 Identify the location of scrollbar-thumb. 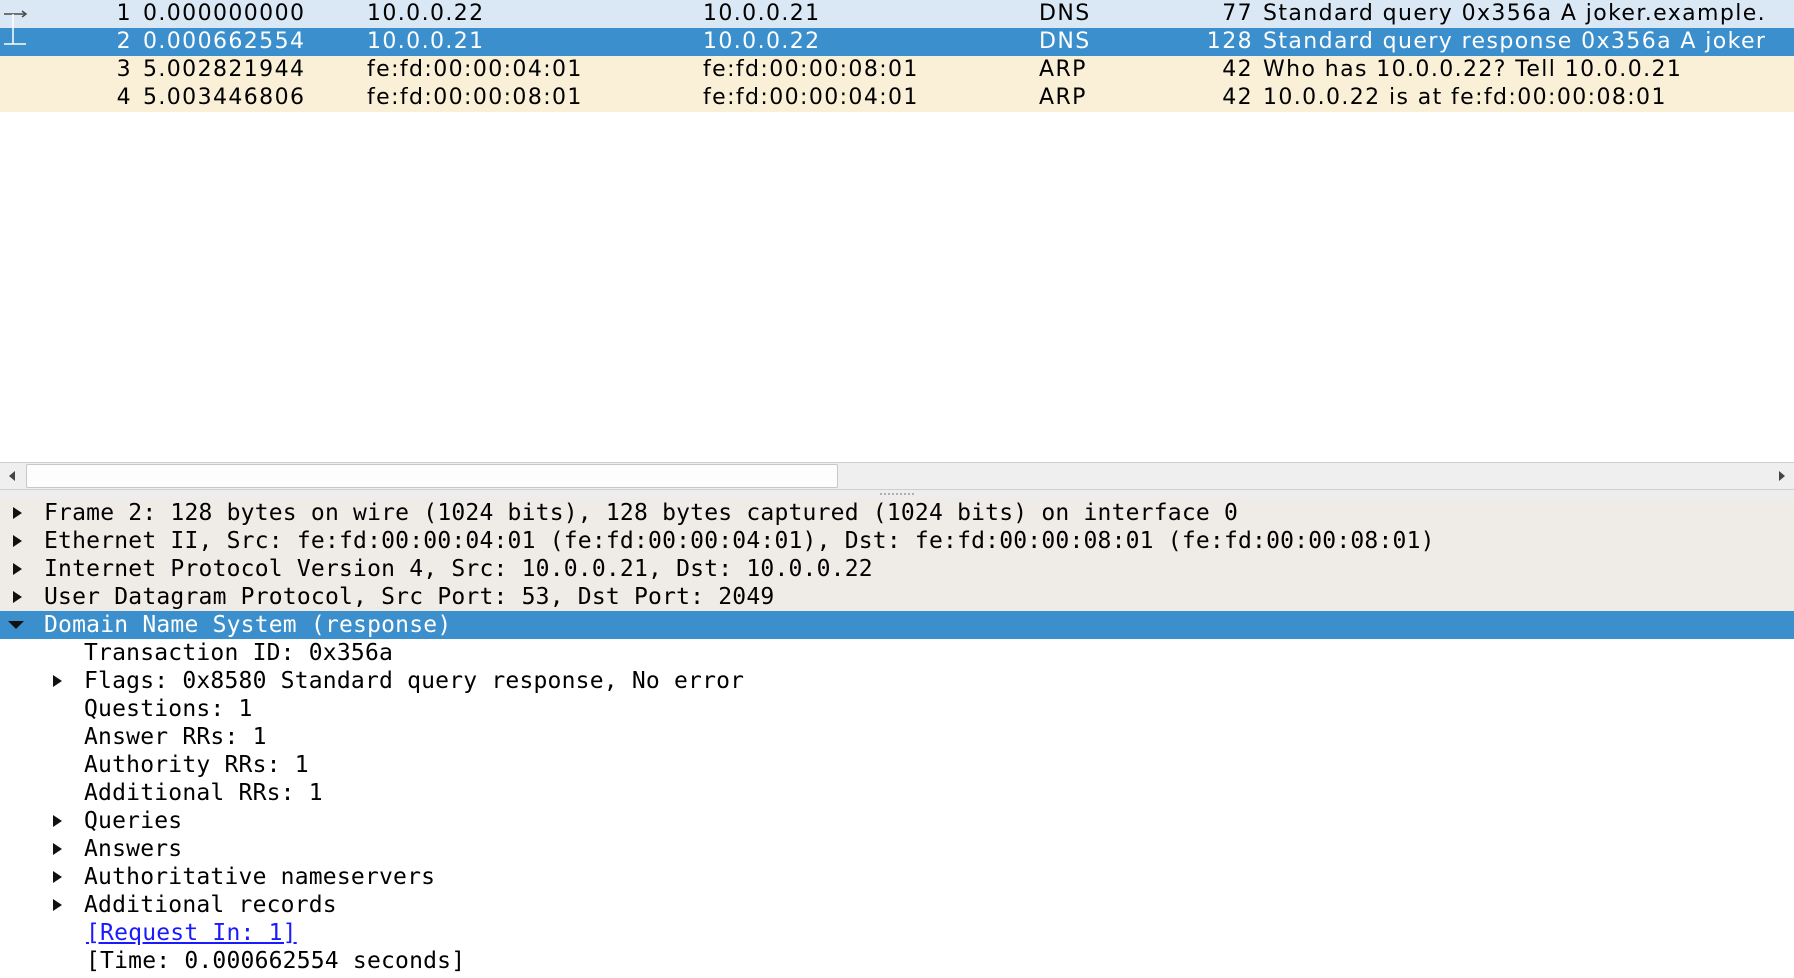
(432, 476).